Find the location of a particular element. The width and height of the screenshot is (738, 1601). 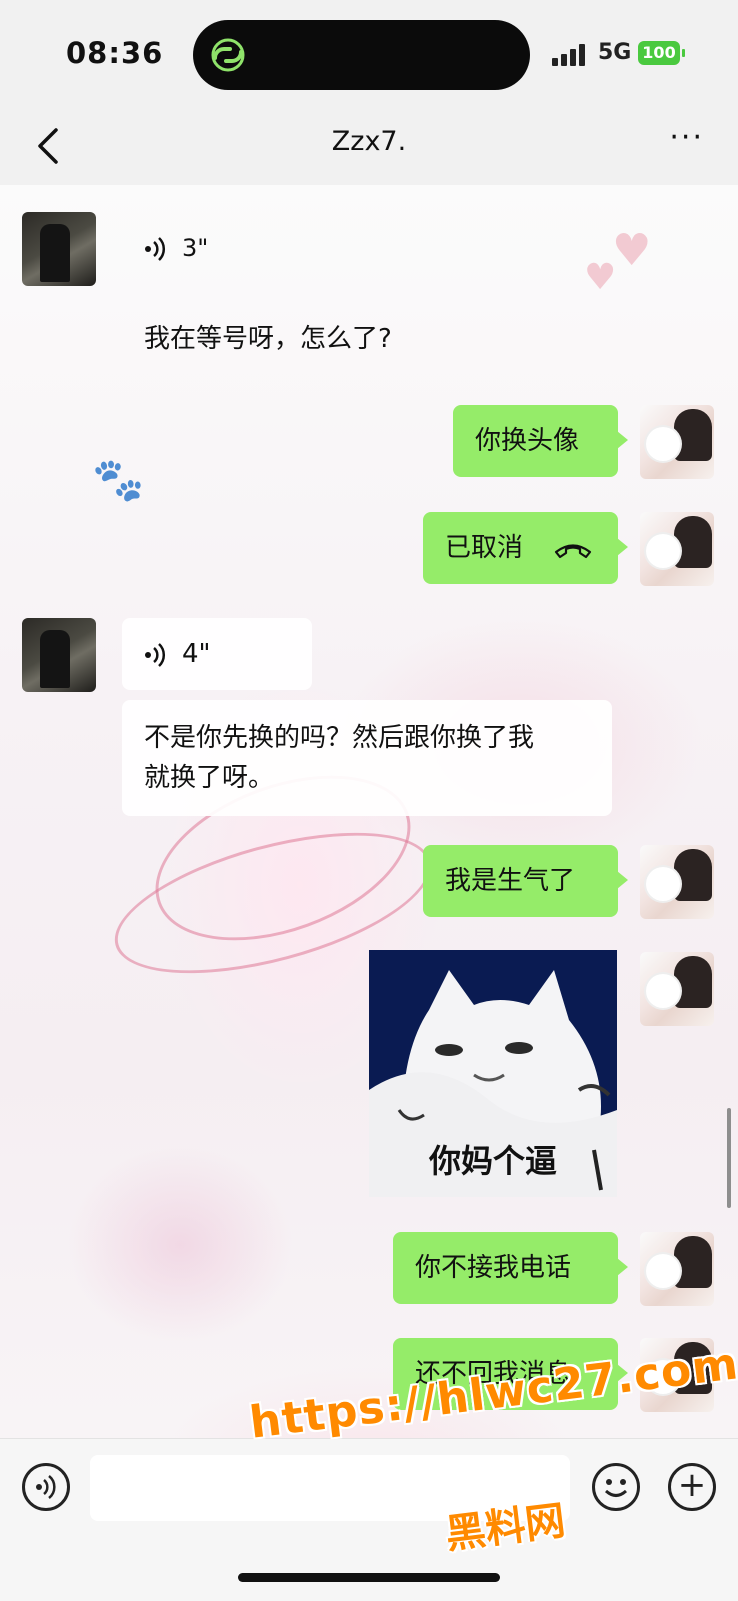

sticker-caption: 你妈个逼 is located at coordinates (492, 1161).